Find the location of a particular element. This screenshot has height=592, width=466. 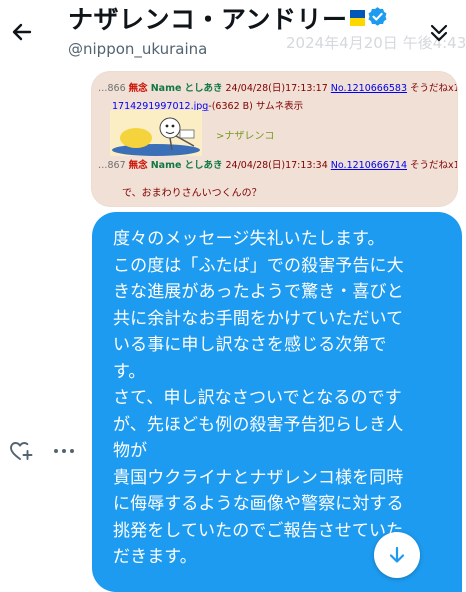

message-line: この度は「ふたば」での殺害予告に大 is located at coordinates (258, 265).